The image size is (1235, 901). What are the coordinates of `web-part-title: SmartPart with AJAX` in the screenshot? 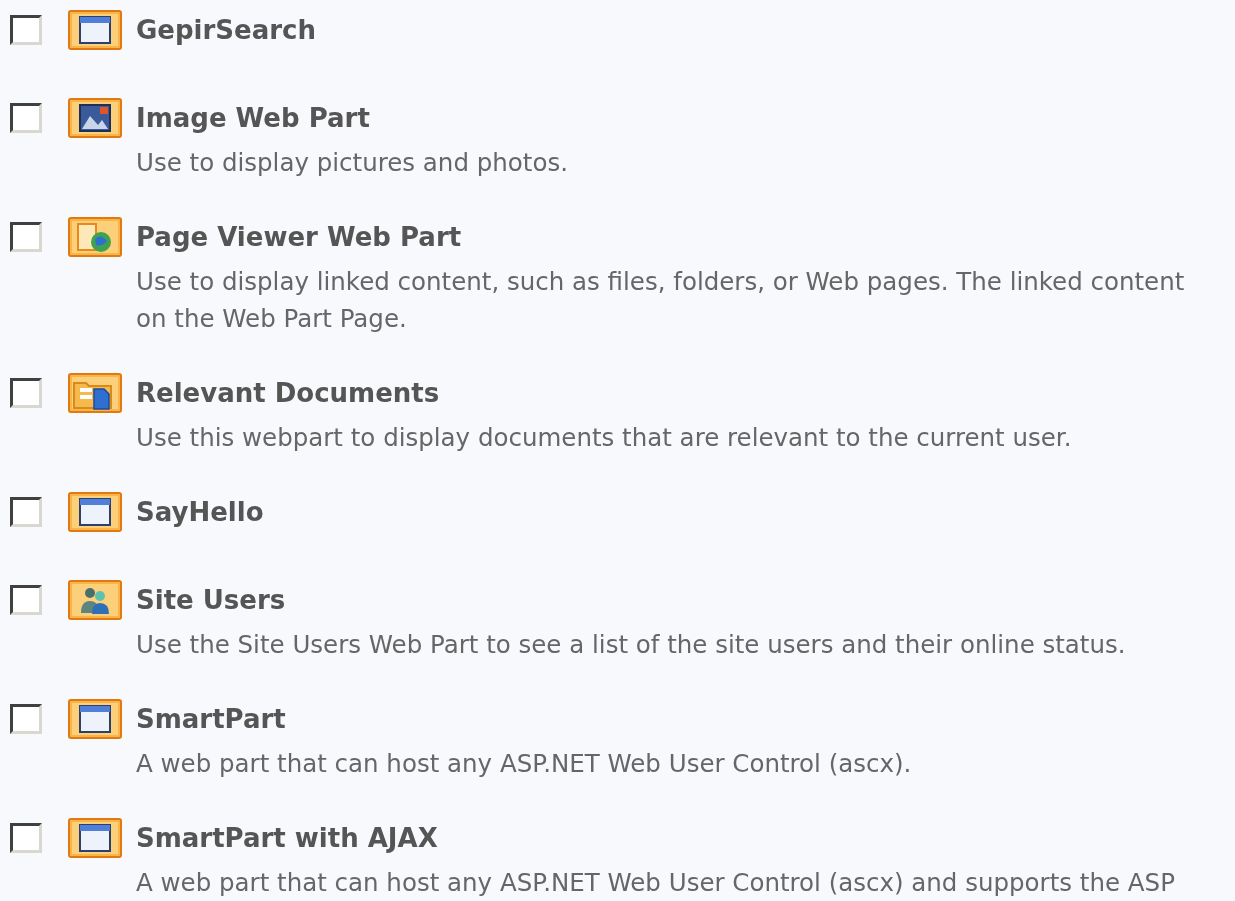 It's located at (287, 838).